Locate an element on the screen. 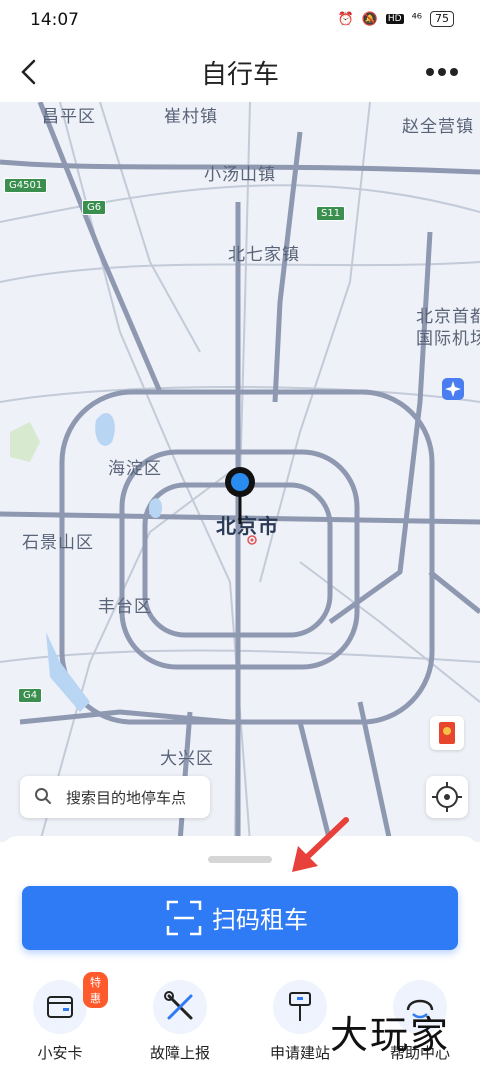  map-label-beiqijia: 北七家镇 is located at coordinates (264, 255).